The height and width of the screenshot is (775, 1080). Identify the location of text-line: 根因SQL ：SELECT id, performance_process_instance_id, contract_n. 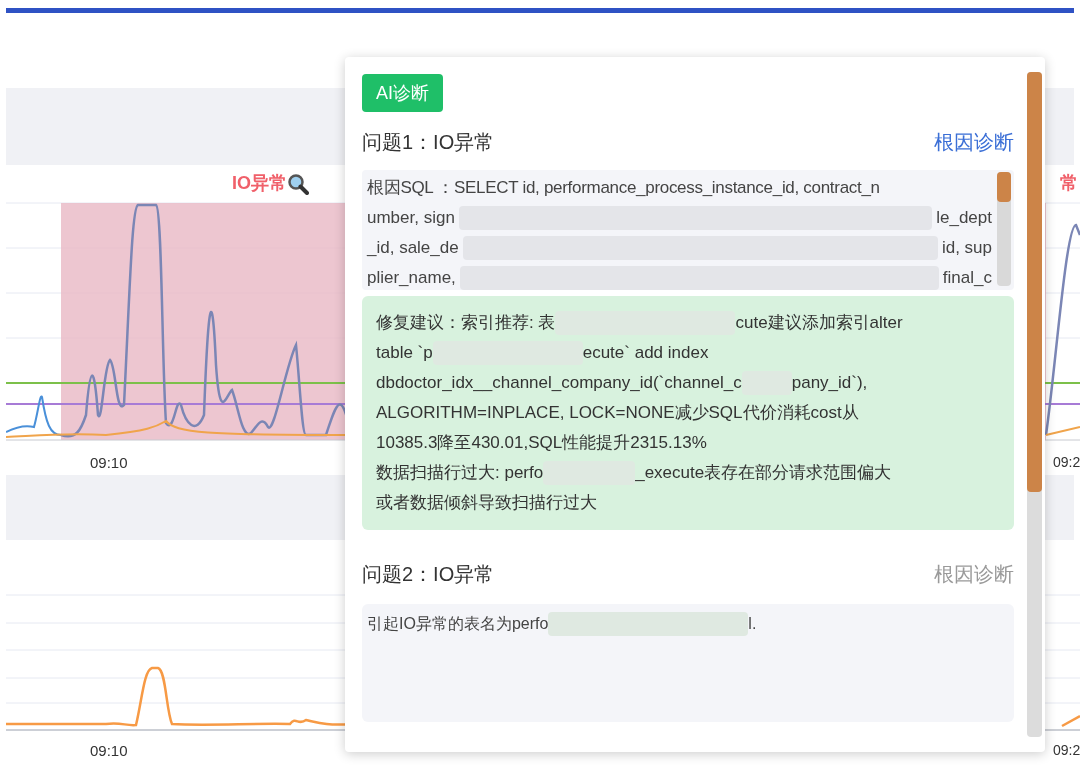
(624, 188).